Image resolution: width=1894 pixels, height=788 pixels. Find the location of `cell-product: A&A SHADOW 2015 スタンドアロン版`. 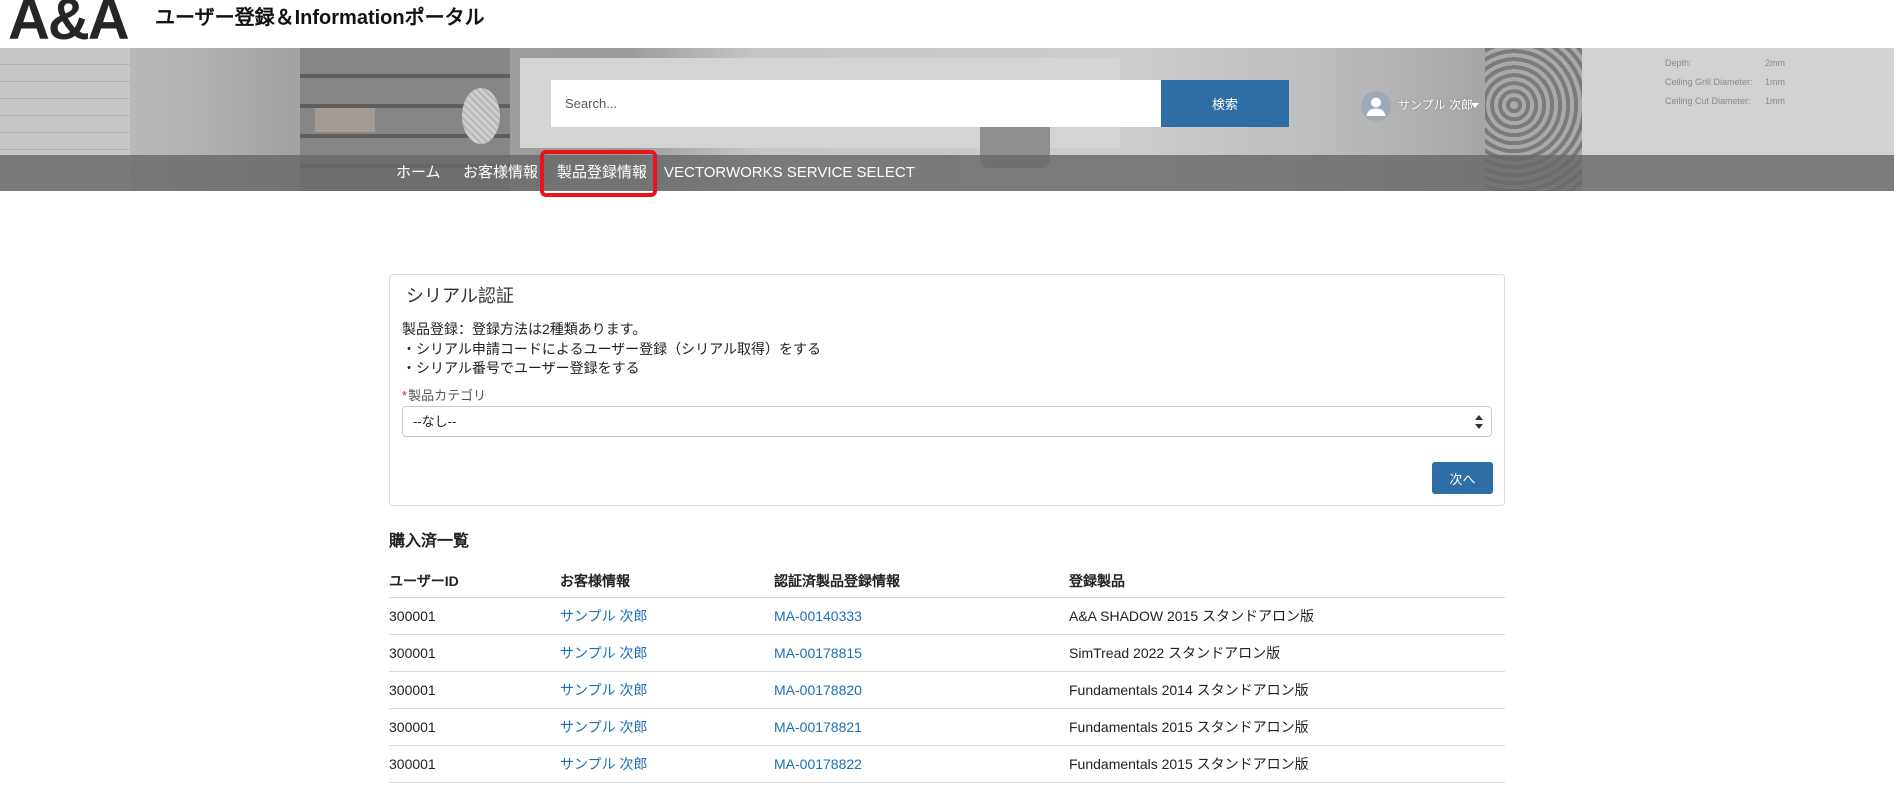

cell-product: A&A SHADOW 2015 スタンドアロン版 is located at coordinates (1287, 616).